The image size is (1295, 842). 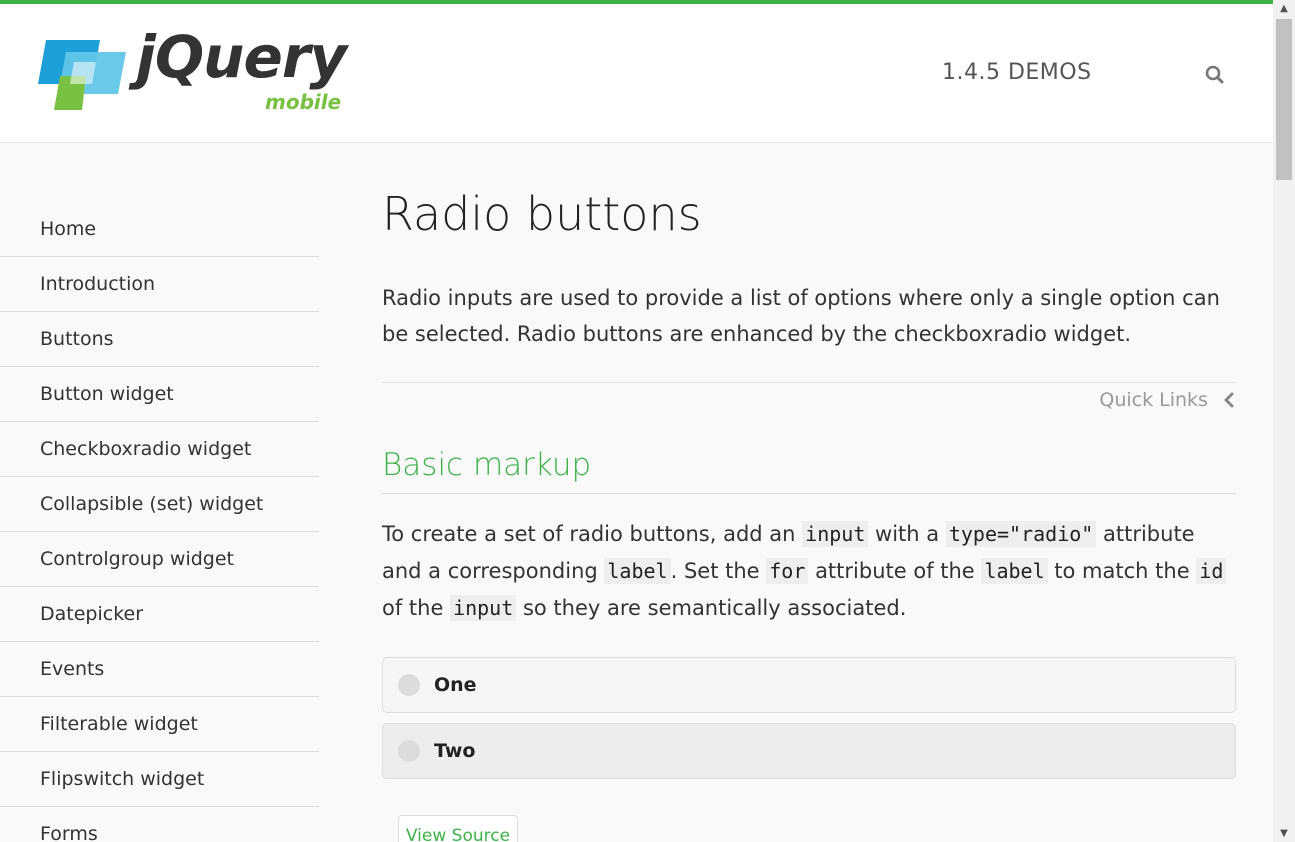 I want to click on text-span: attribute of the, so click(x=895, y=571).